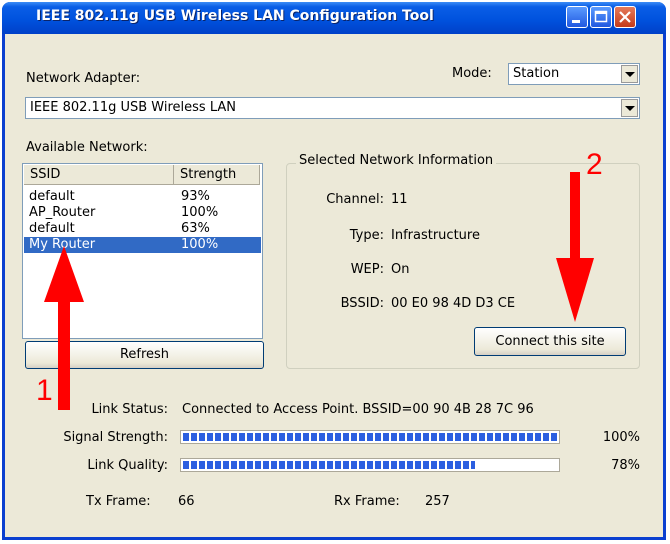 This screenshot has width=670, height=544. What do you see at coordinates (575, 247) in the screenshot?
I see `arrow-2-icon` at bounding box center [575, 247].